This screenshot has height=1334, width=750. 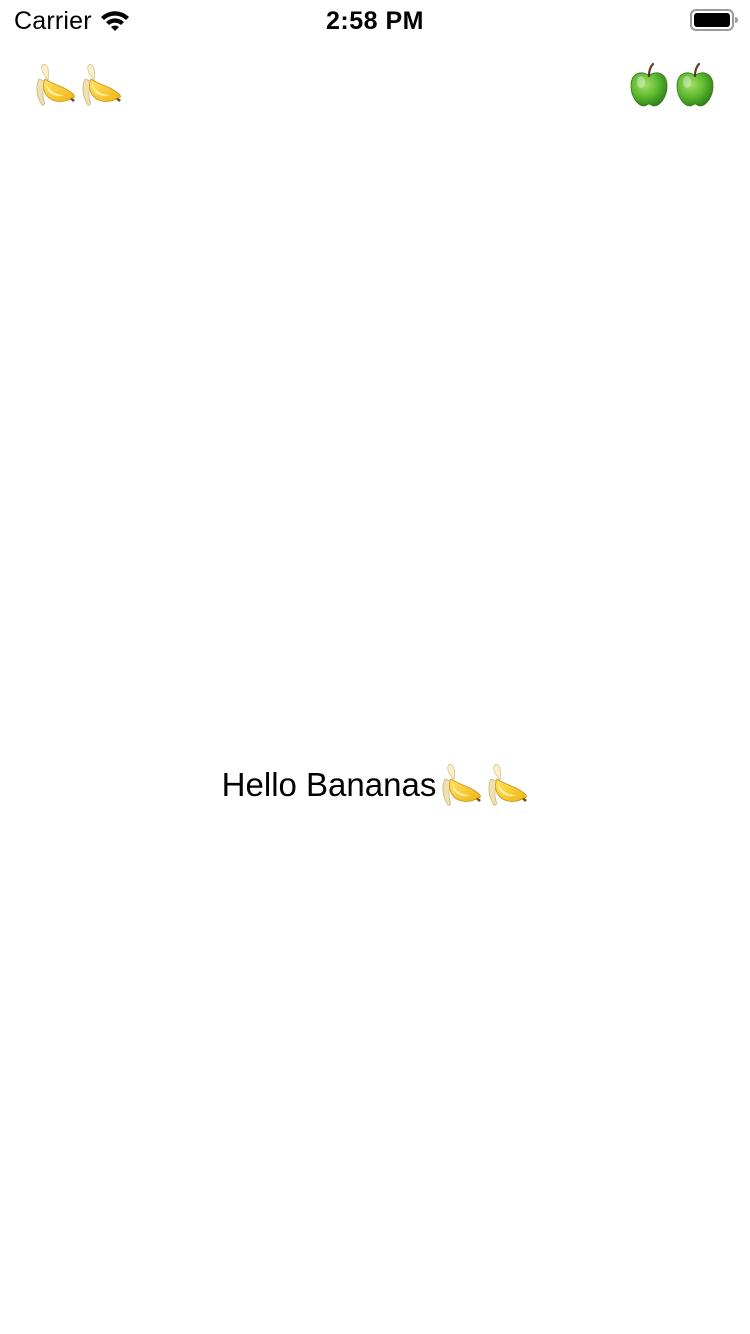 I want to click on status-bar: Carrier 2:58 PM, so click(x=375, y=20).